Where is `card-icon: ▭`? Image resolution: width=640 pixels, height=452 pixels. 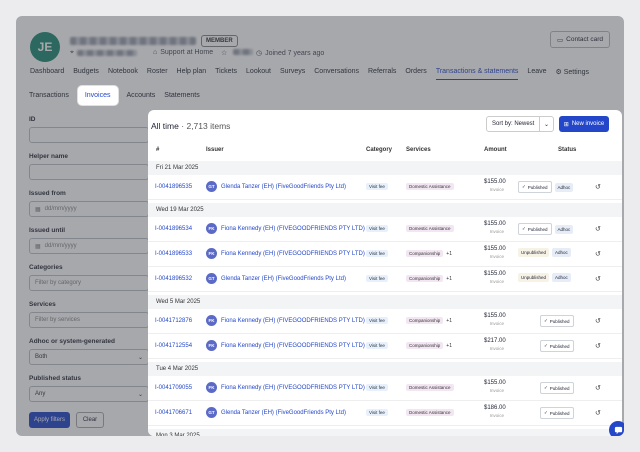
card-icon: ▭ is located at coordinates (560, 40).